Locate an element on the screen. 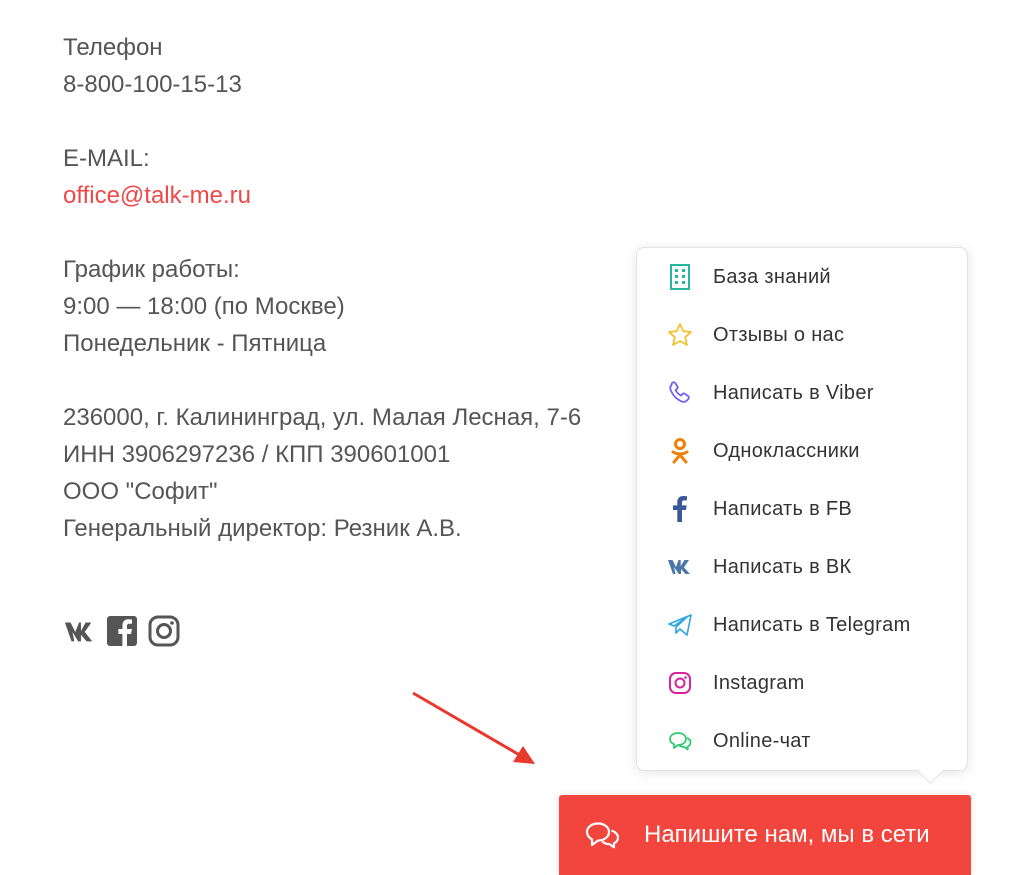 The width and height of the screenshot is (1024, 875). menu-item-viber: Написать в Viber is located at coordinates (802, 393).